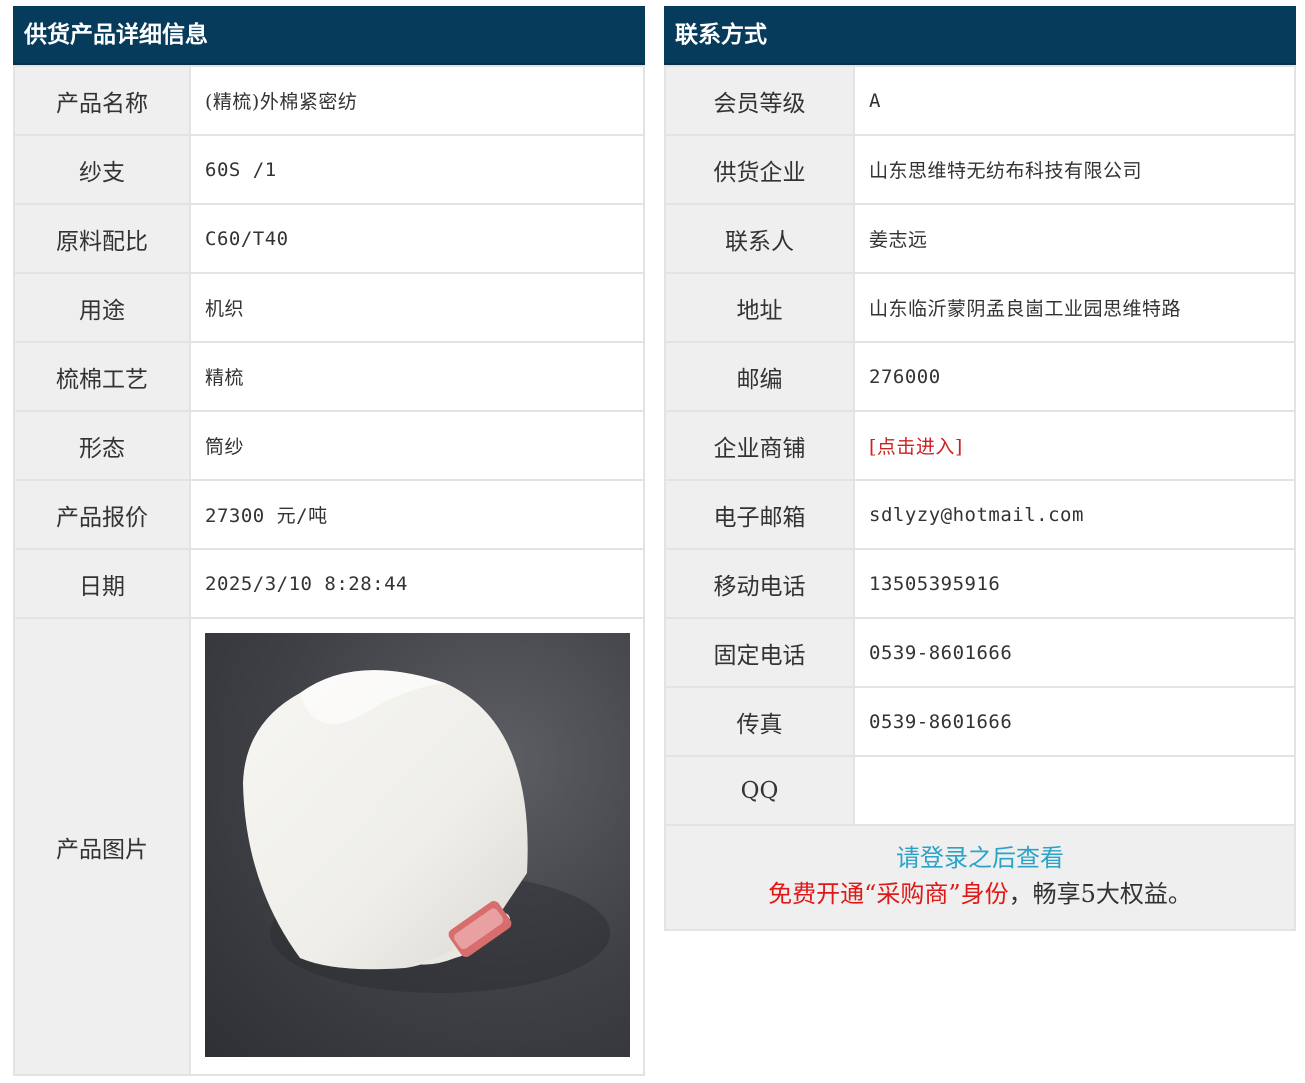 The height and width of the screenshot is (1083, 1305). I want to click on usage-value: 机织, so click(417, 307).